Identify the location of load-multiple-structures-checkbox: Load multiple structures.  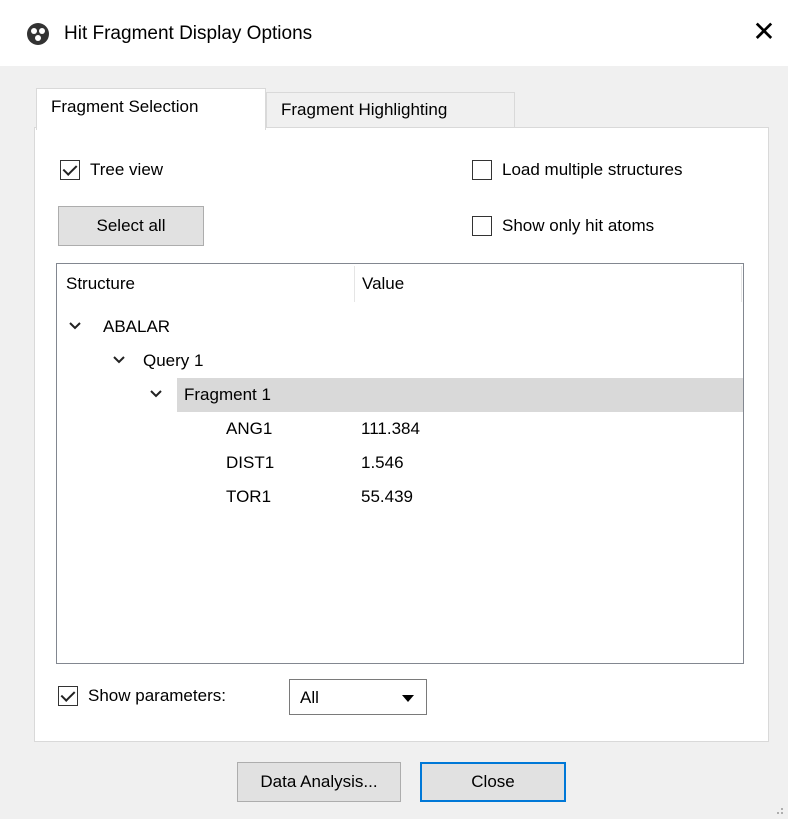
(577, 170).